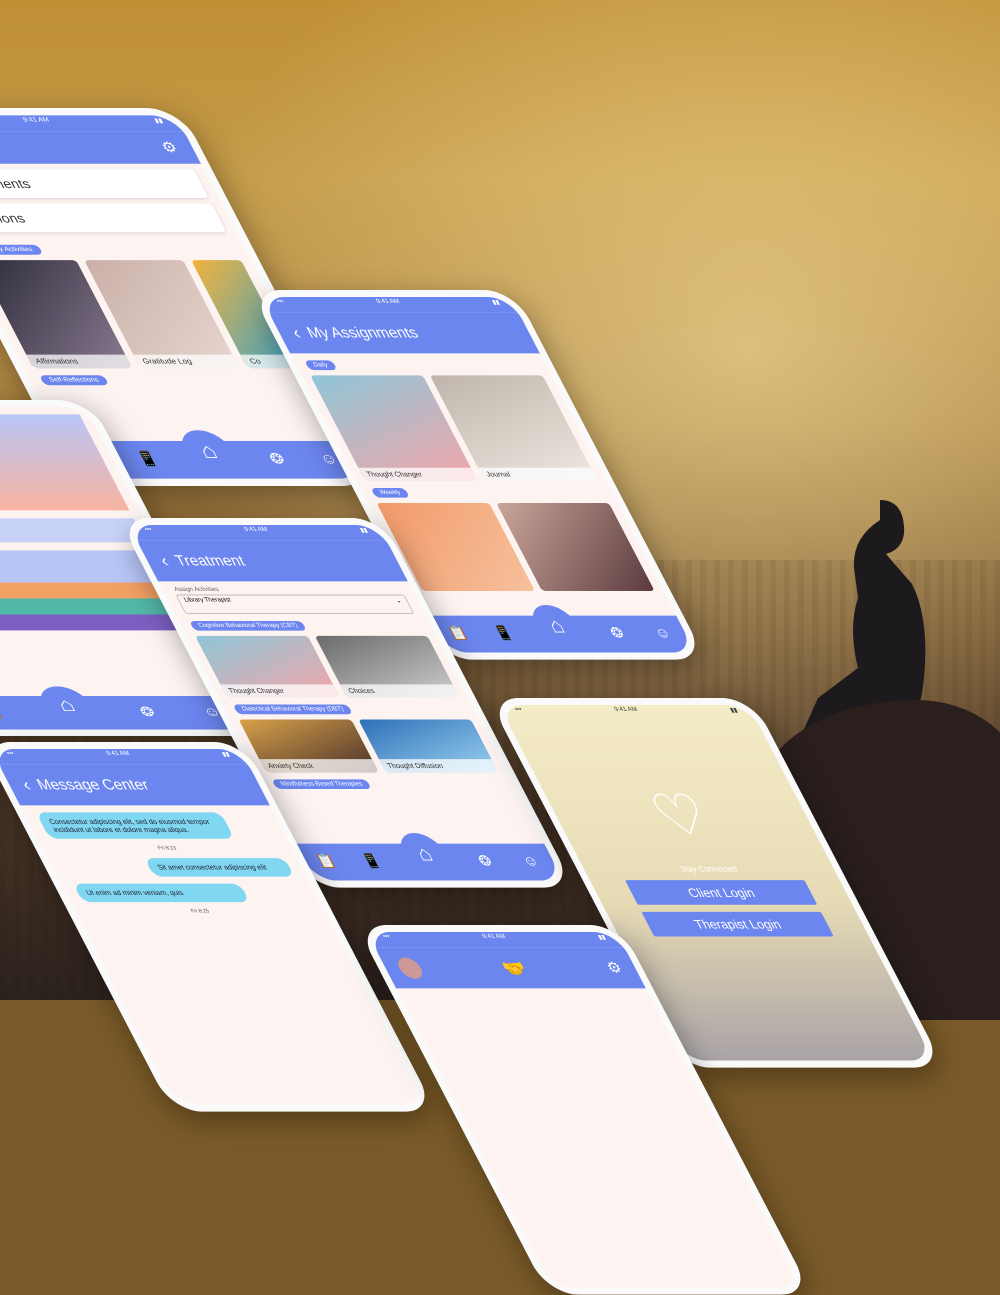 This screenshot has height=1295, width=1000. Describe the element at coordinates (308, 746) in the screenshot. I see `anxiety-check-tile: Anxiety Check` at that location.